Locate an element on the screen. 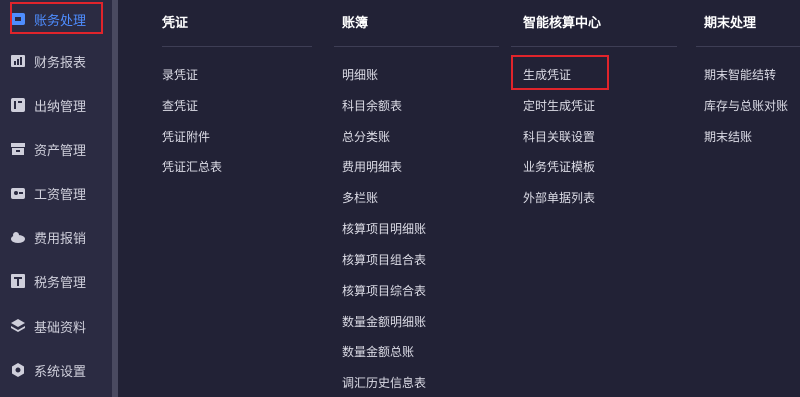 The height and width of the screenshot is (397, 800). menu-item-aux-comprehensive: 核算项目综合表 is located at coordinates (384, 290).